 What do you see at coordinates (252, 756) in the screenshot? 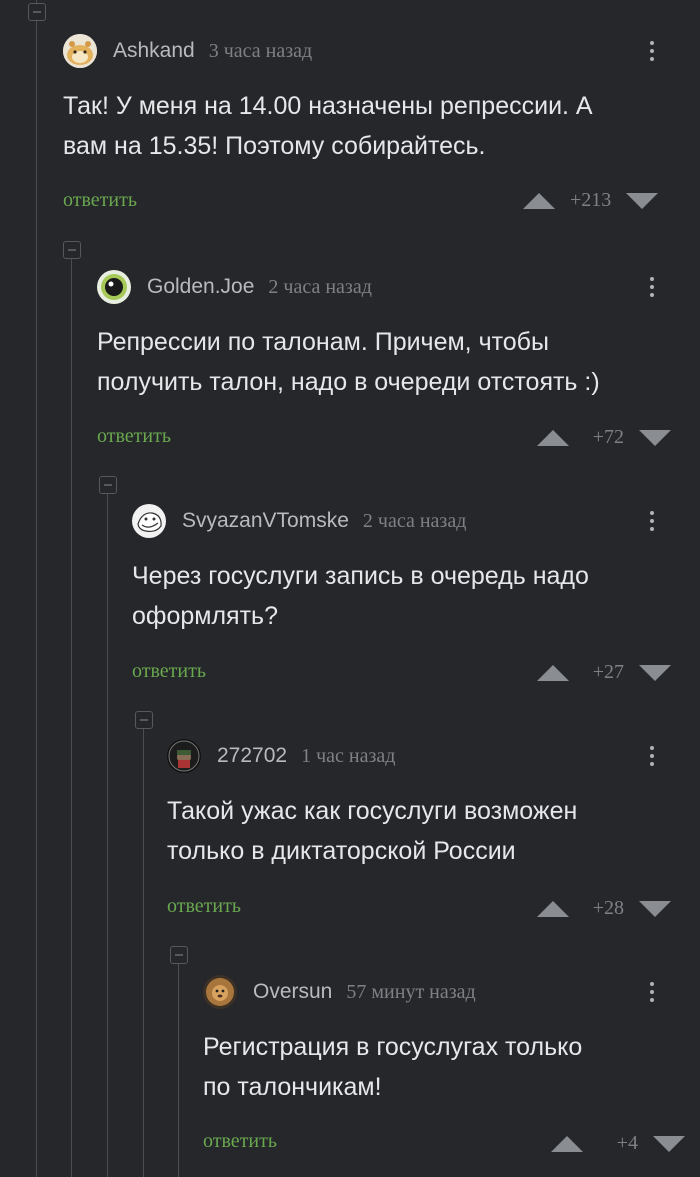
I see `comment-username: 272702` at bounding box center [252, 756].